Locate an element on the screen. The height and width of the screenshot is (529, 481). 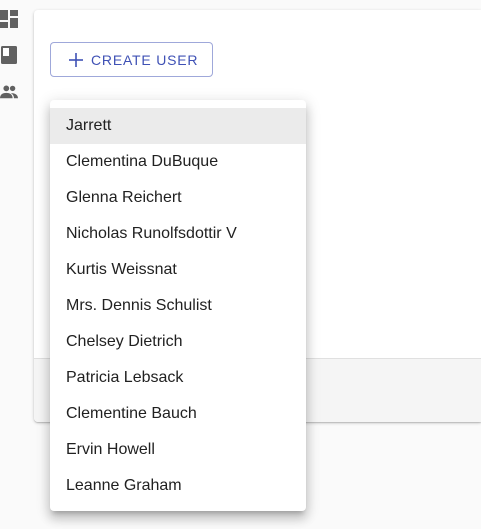
menu-item-nicholas-runolfsdottir-v: Nicholas Runolfsdottir V is located at coordinates (178, 234).